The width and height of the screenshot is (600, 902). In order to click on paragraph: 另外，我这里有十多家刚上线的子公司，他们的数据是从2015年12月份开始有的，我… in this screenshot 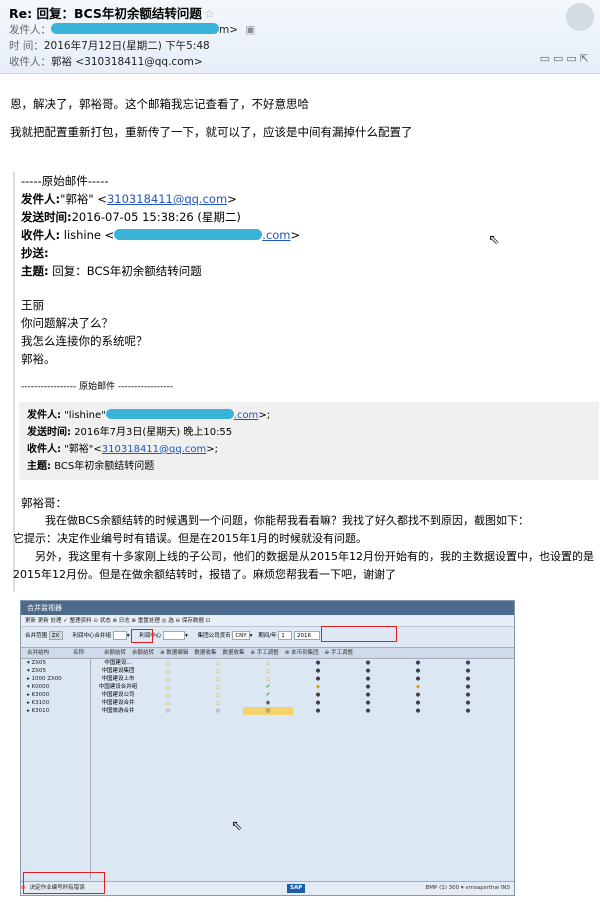, I will do `click(314, 556)`.